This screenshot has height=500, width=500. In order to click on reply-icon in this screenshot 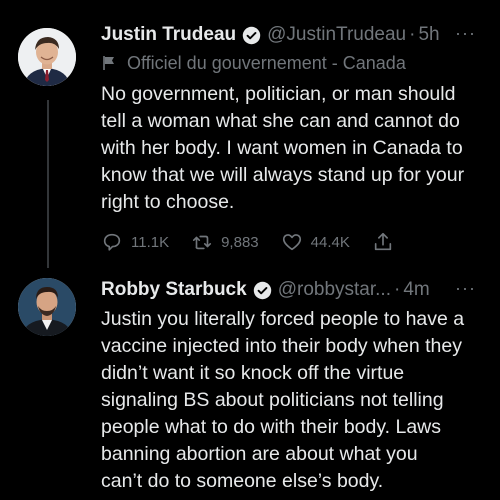, I will do `click(112, 242)`.